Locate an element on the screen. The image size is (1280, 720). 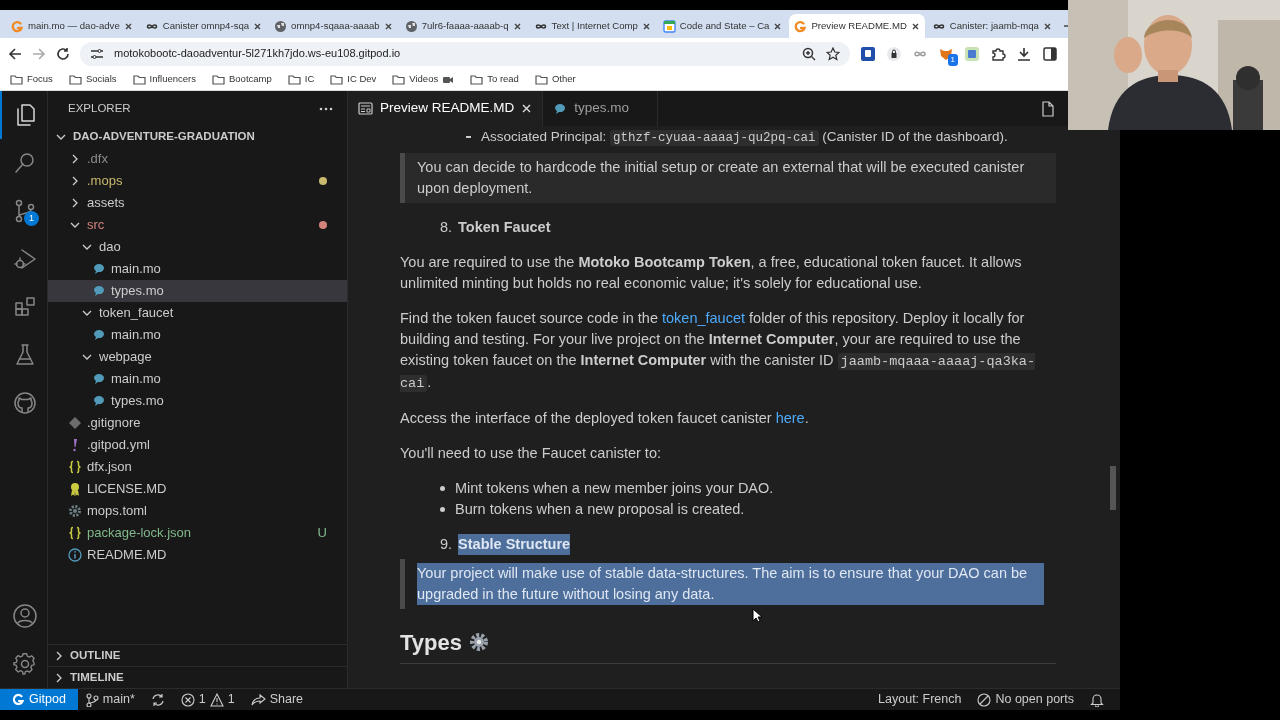
quote-text: You can decide to hardcode the initial setup or create an external that will be executed canister upon deployment. is located at coordinates (721, 177).